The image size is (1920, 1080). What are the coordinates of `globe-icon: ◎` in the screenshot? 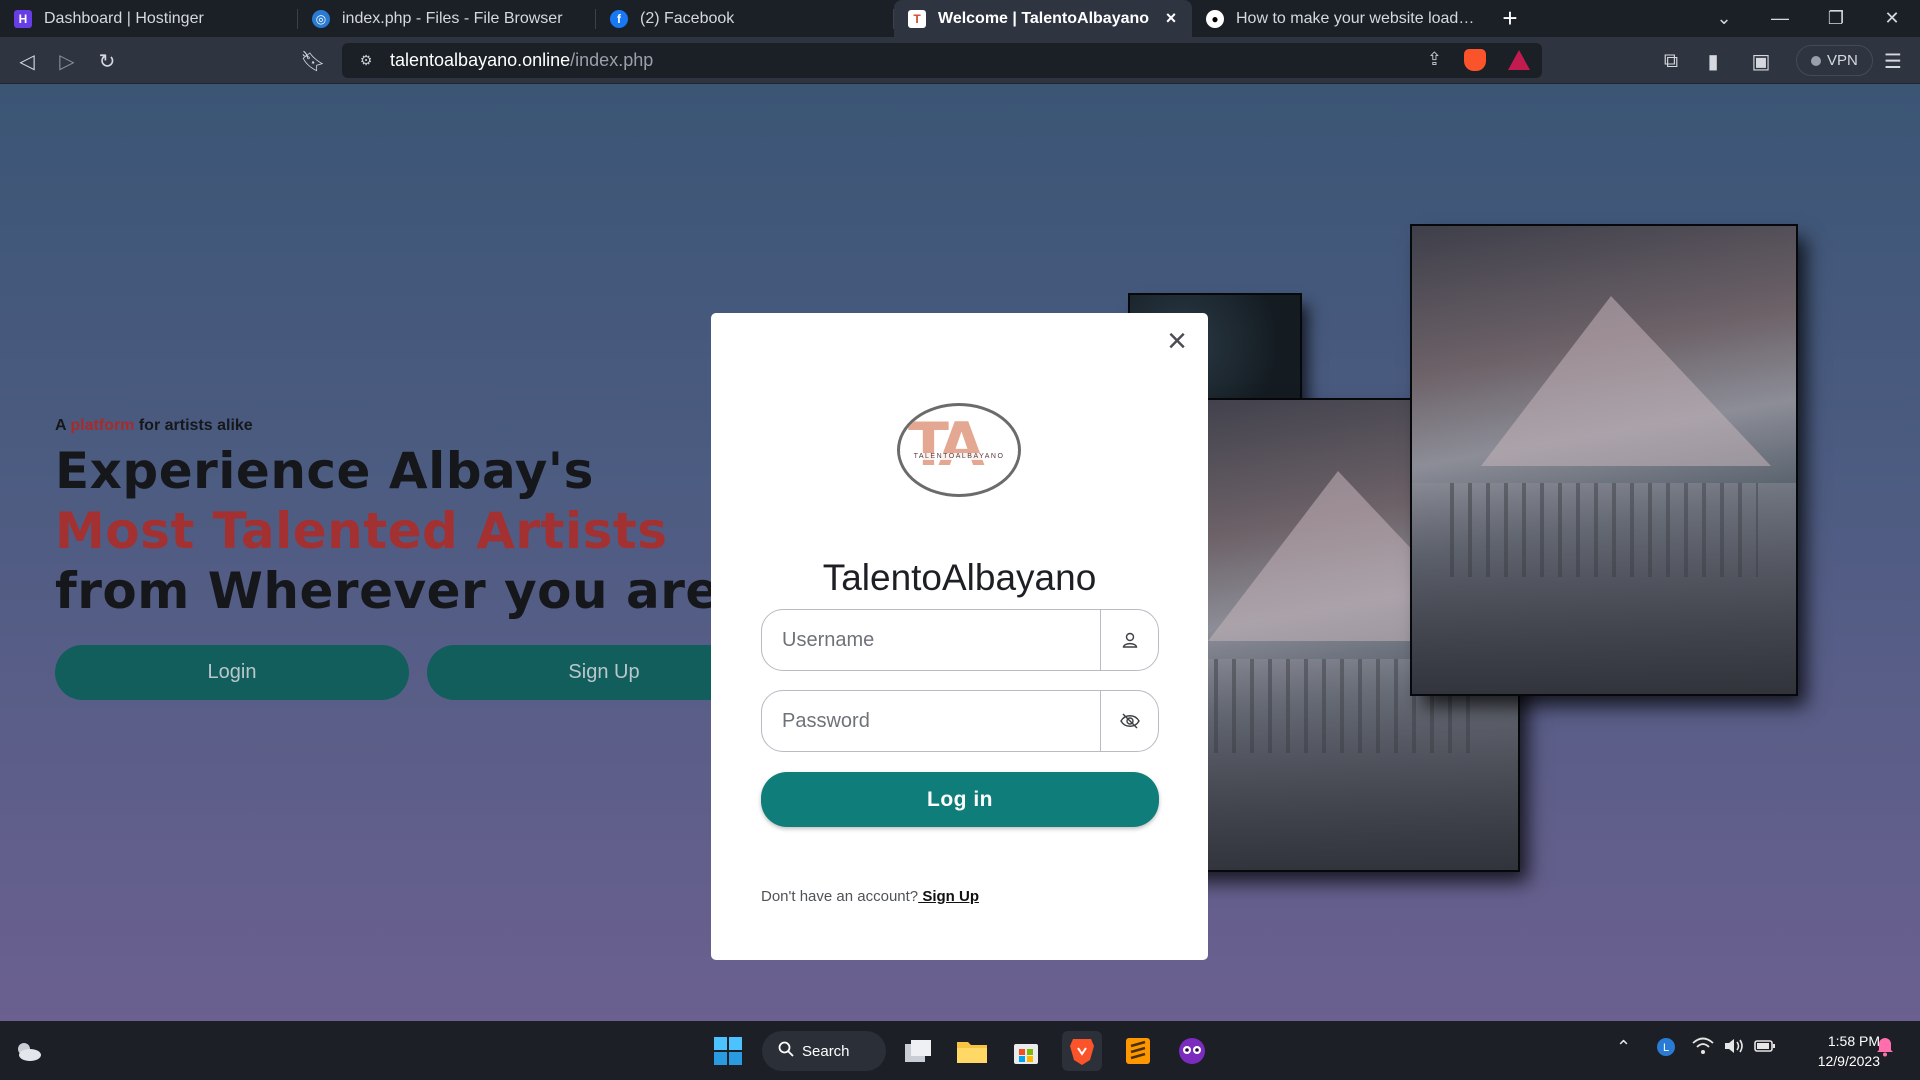 It's located at (321, 18).